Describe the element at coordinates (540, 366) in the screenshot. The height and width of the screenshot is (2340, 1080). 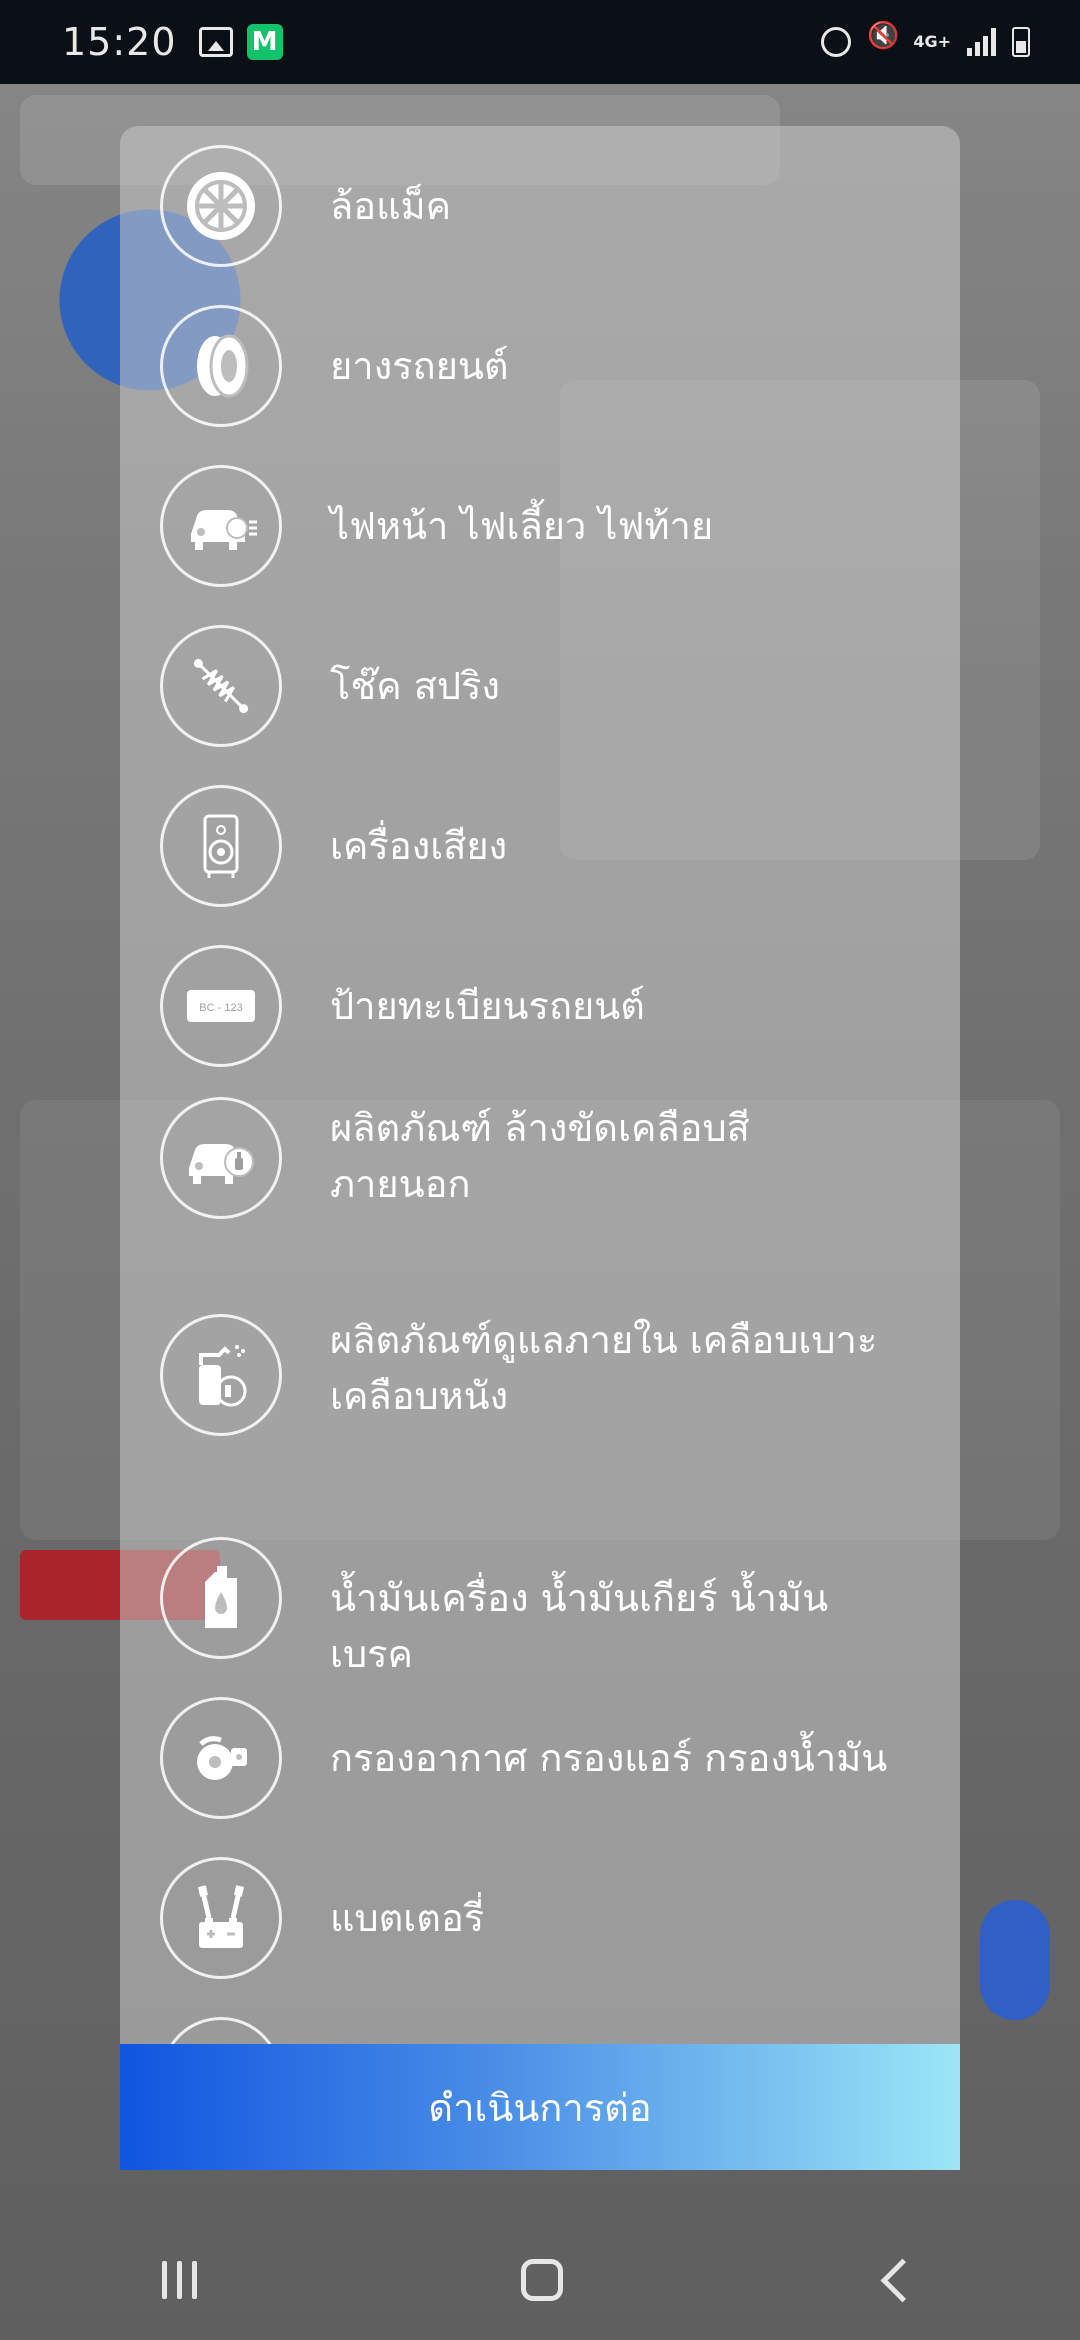
I see `category-item-tire: ยางรถยนต์` at that location.